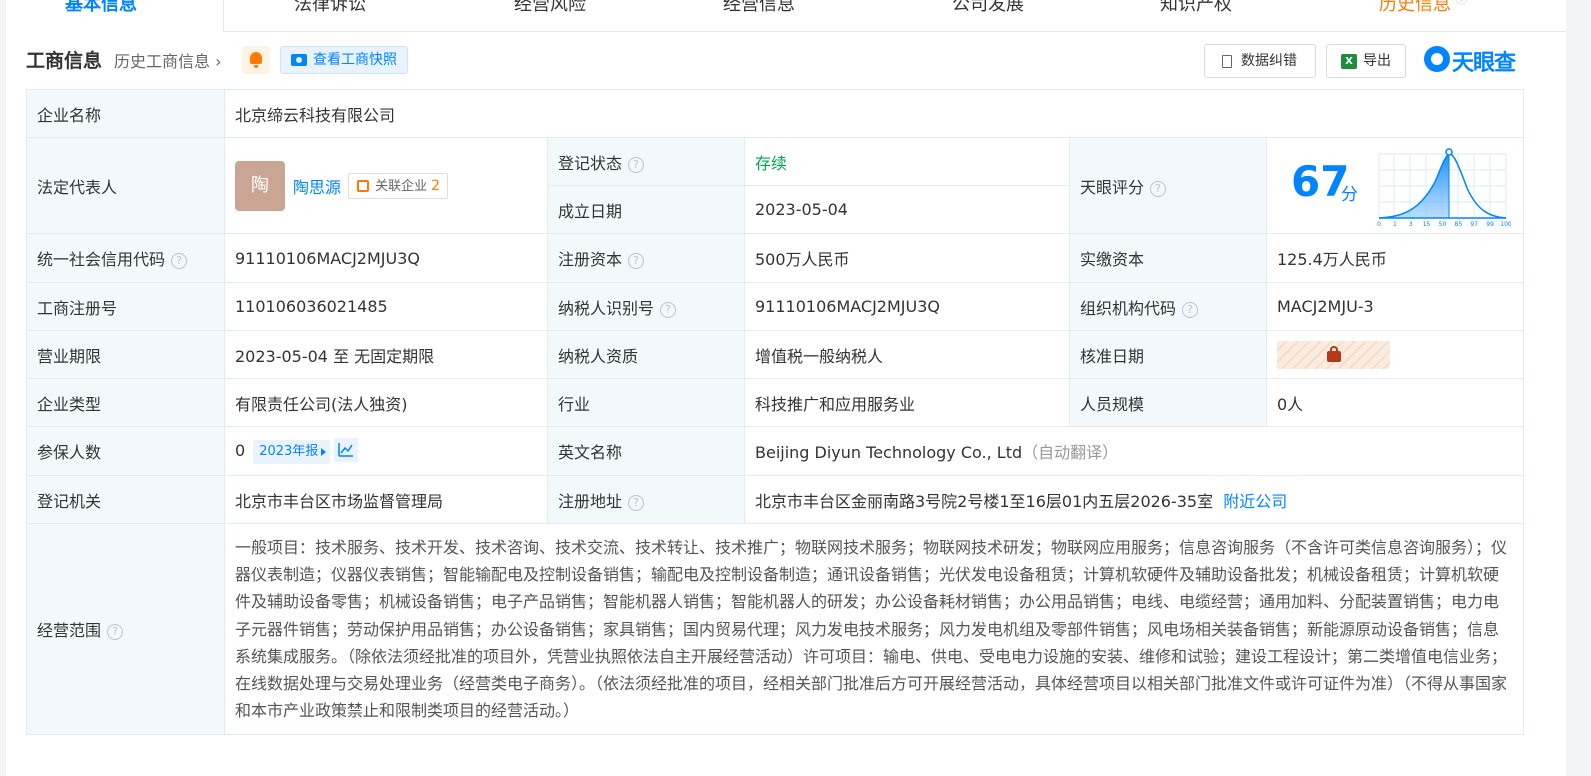 Image resolution: width=1591 pixels, height=776 pixels. Describe the element at coordinates (125, 354) in the screenshot. I see `term-label: 营业期限` at that location.